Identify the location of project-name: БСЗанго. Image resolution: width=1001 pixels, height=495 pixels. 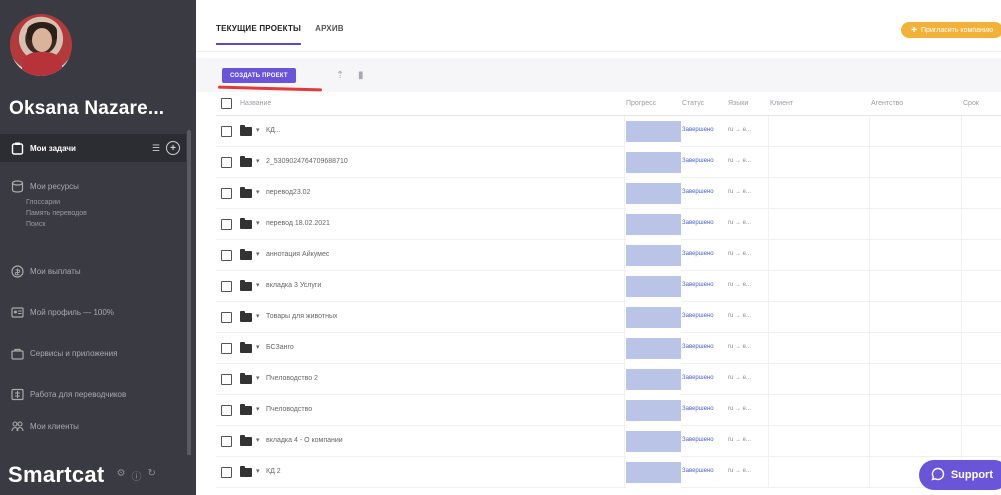
(280, 347).